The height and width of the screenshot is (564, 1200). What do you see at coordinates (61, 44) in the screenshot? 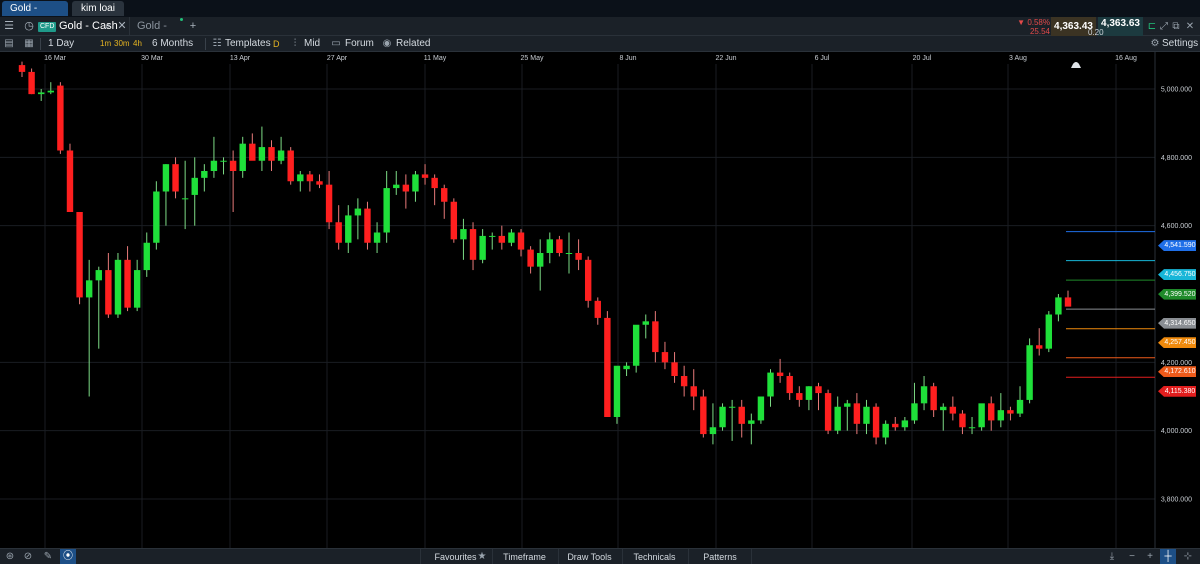
I see `interval-select: 1 Day` at bounding box center [61, 44].